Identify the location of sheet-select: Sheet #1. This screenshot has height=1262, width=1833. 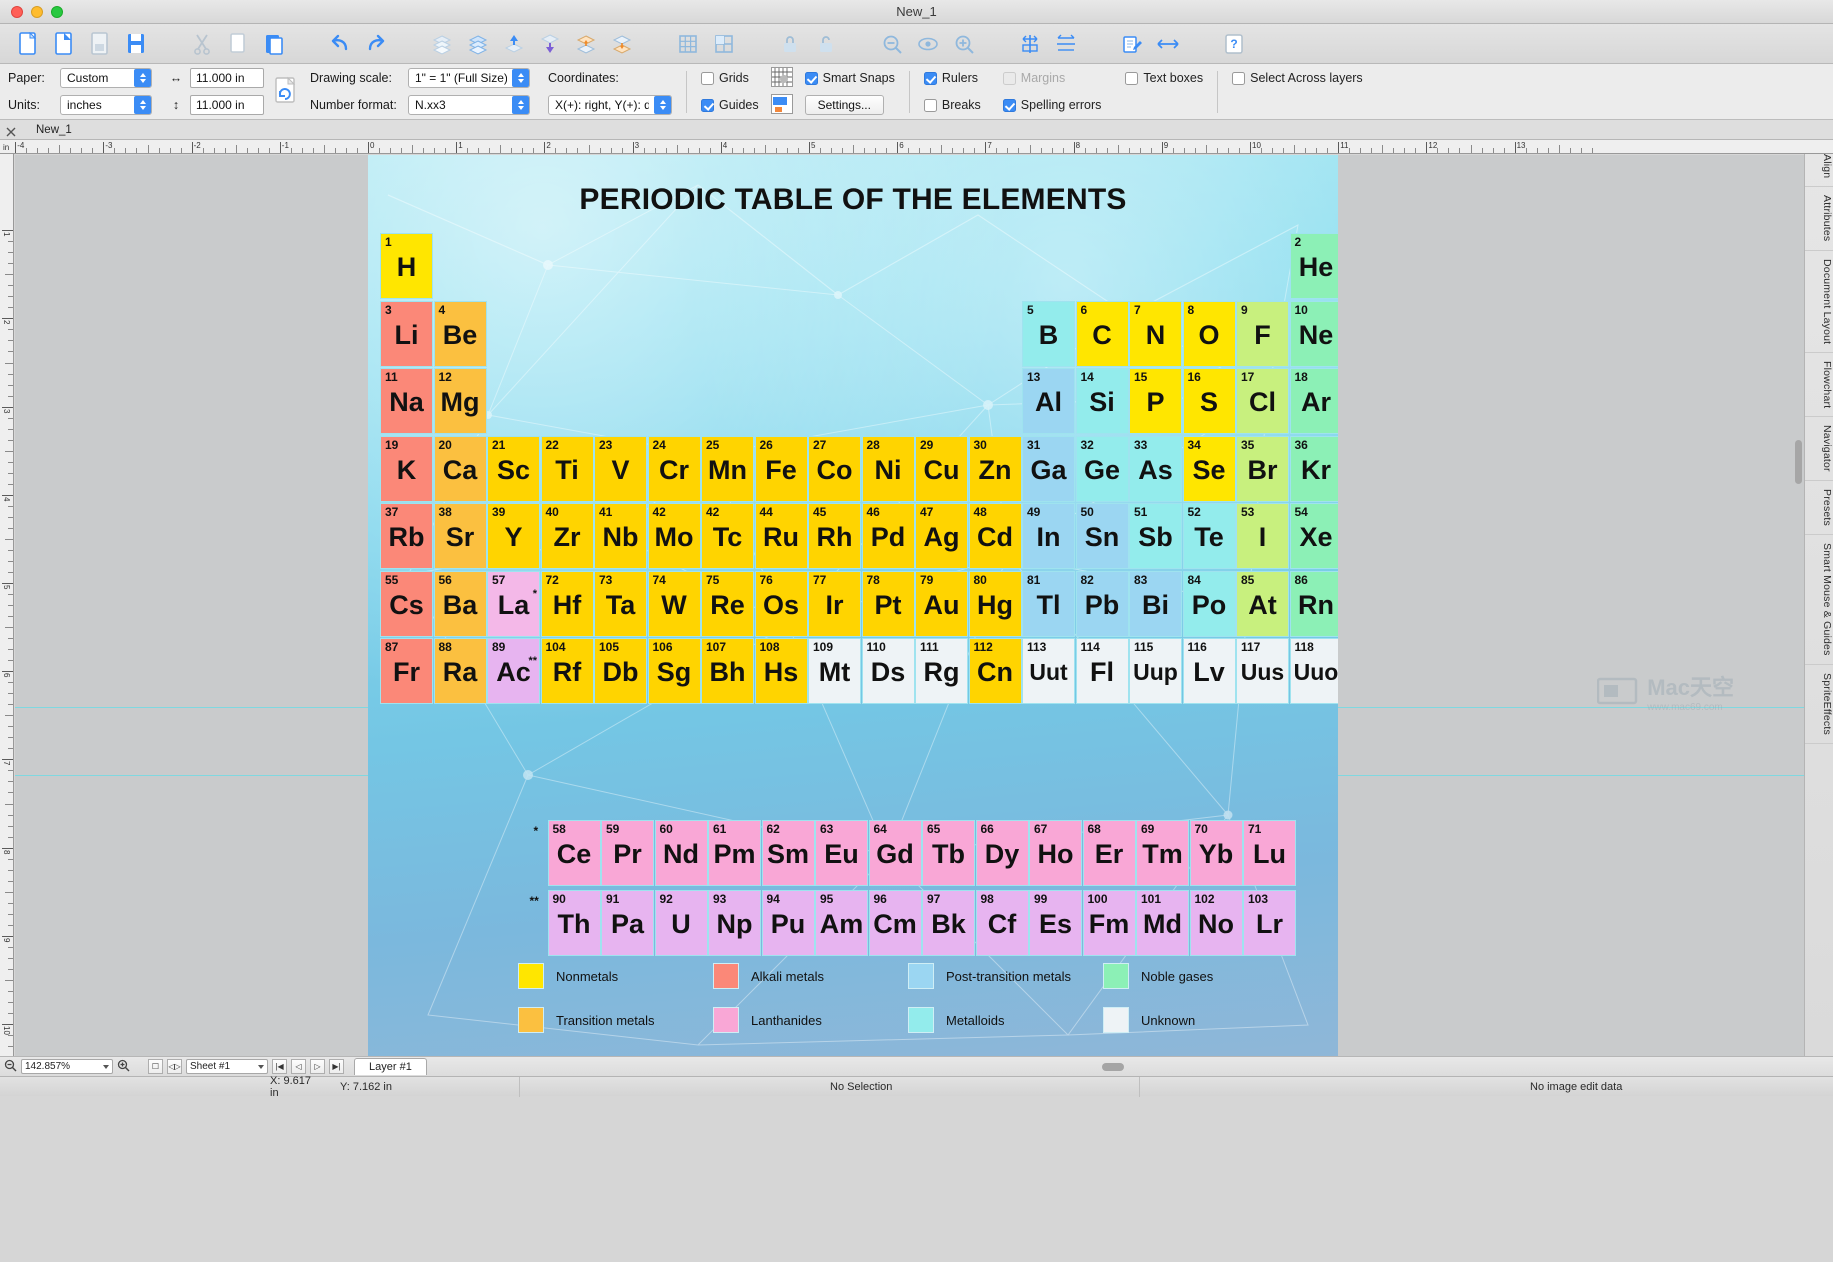
(227, 1066).